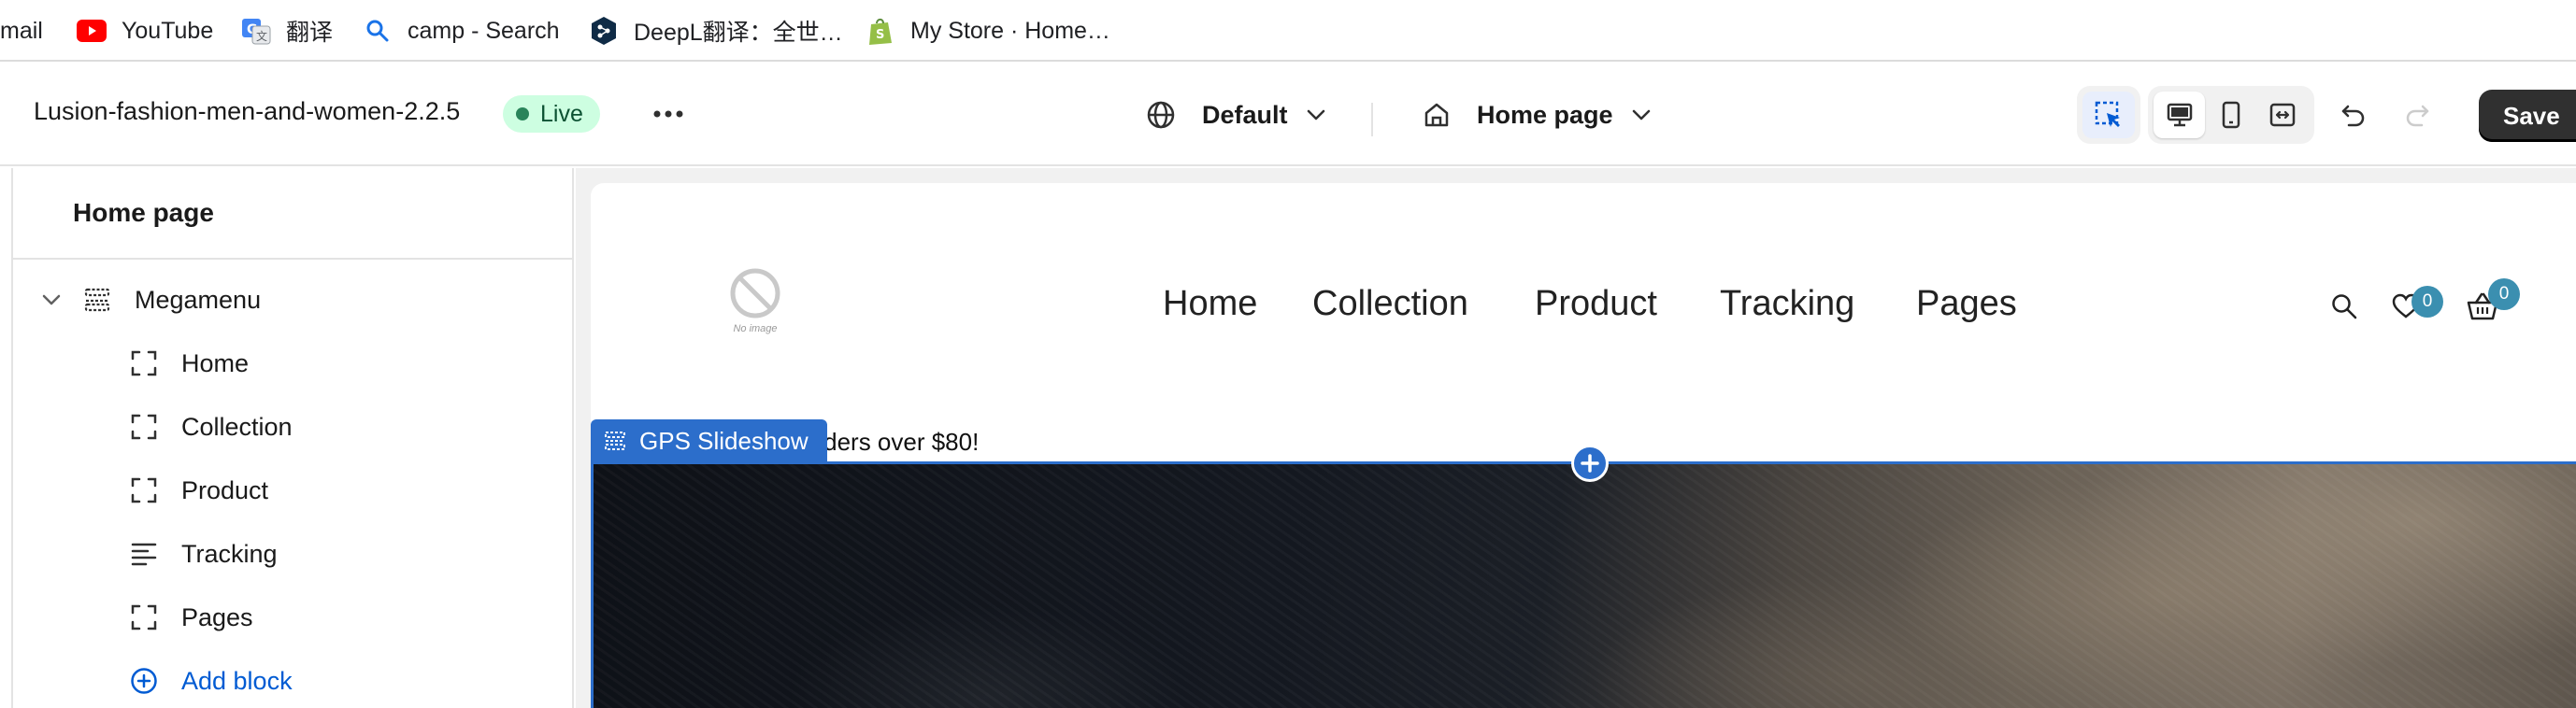 This screenshot has width=2576, height=708. Describe the element at coordinates (891, 442) in the screenshot. I see `announcement-text: orders over $80!` at that location.